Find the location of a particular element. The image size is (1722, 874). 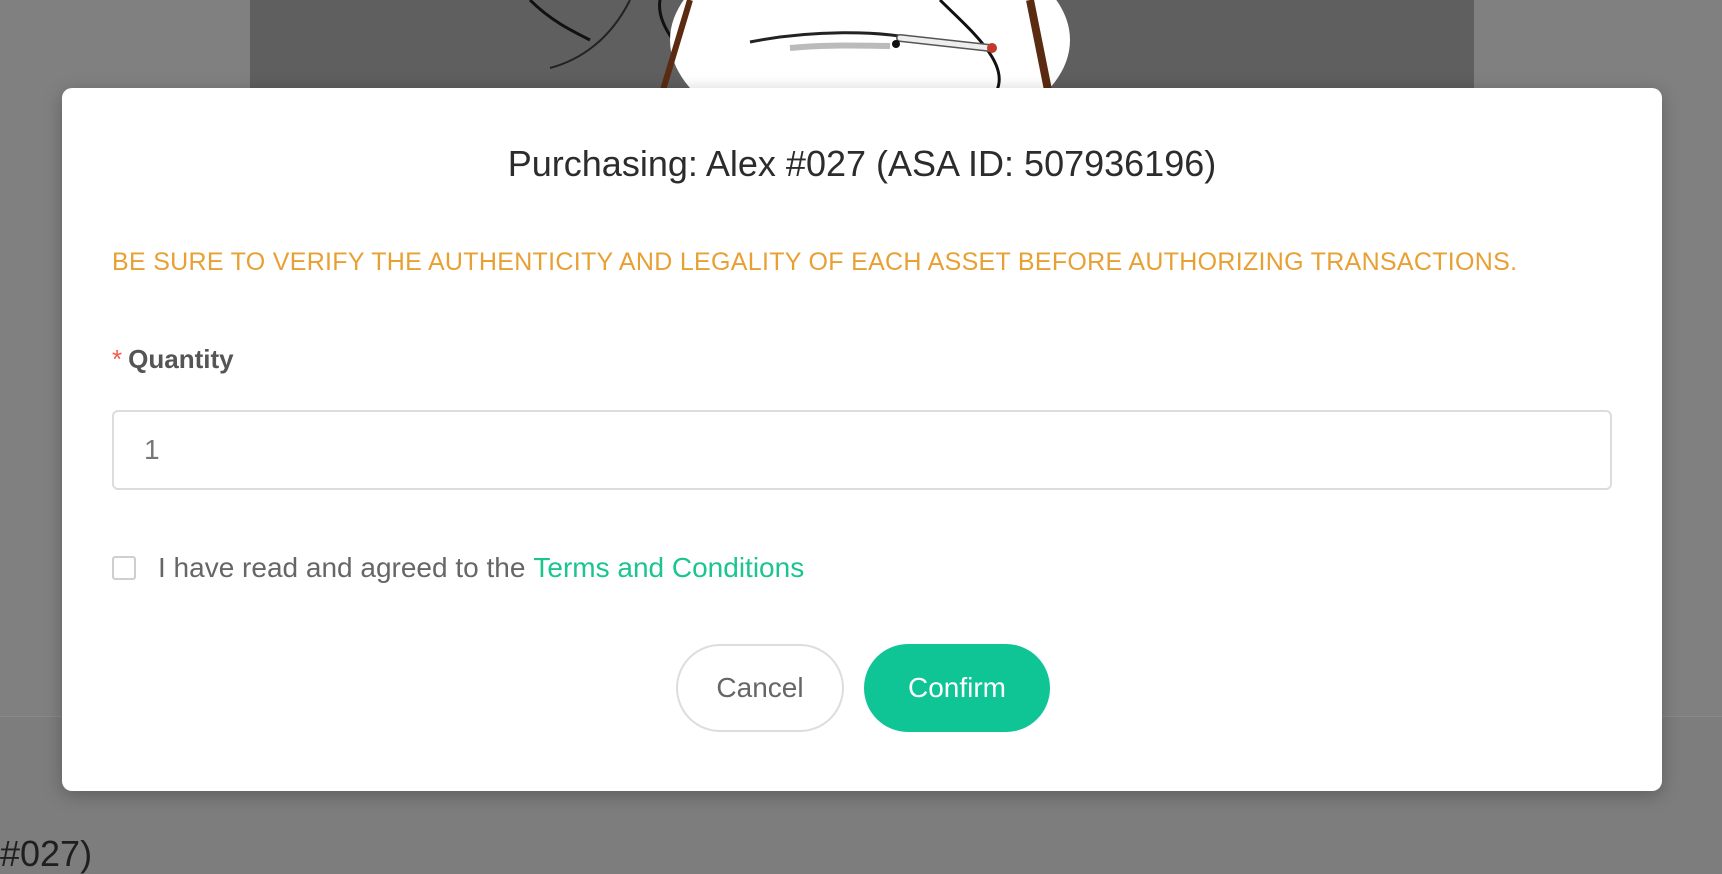

terms-checkbox is located at coordinates (124, 568).